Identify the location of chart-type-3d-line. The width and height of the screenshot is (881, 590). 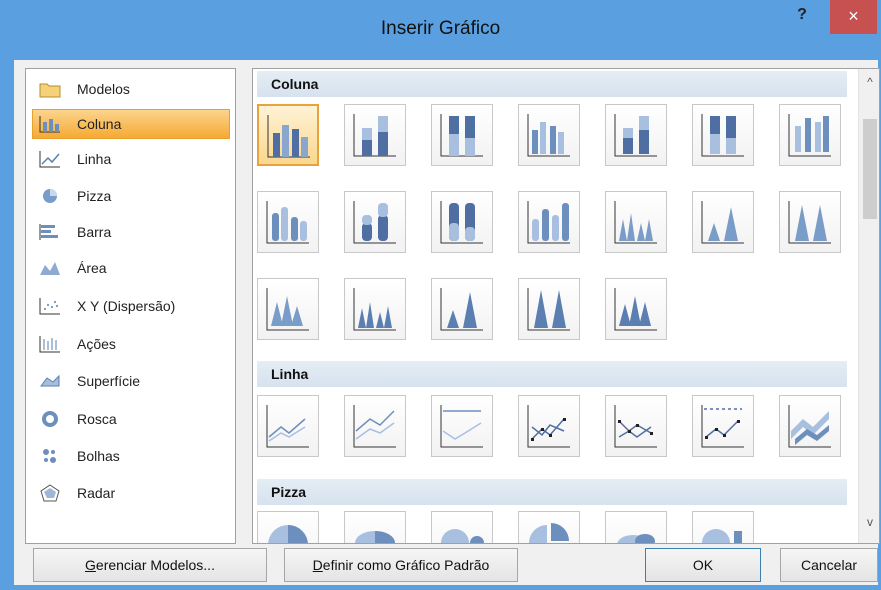
(810, 426).